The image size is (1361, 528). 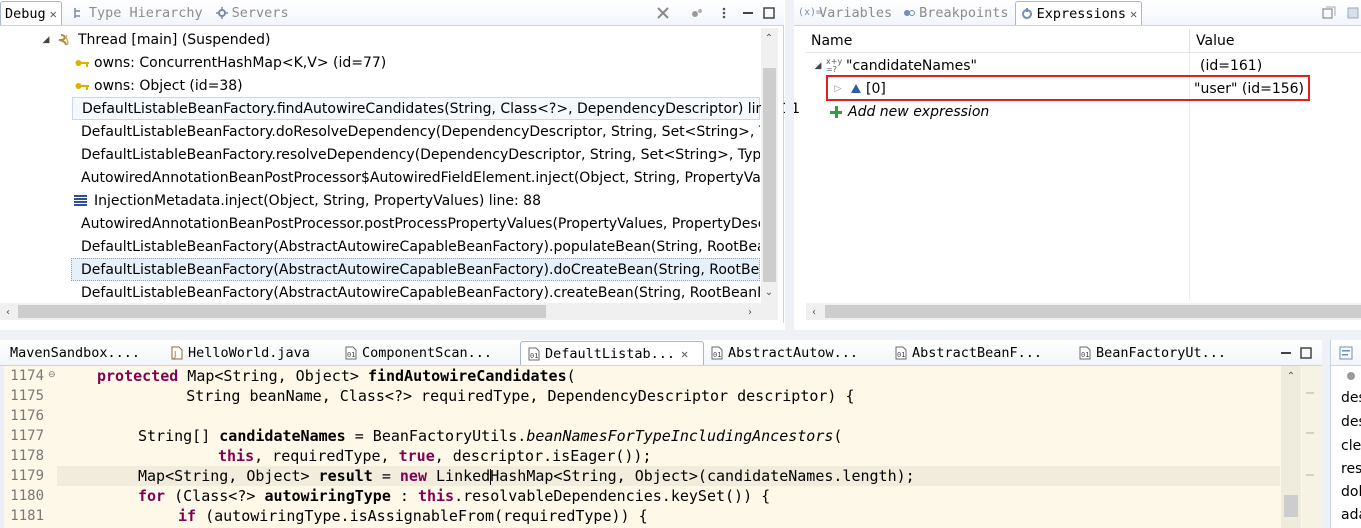 I want to click on line-number: 1177, so click(x=27, y=436).